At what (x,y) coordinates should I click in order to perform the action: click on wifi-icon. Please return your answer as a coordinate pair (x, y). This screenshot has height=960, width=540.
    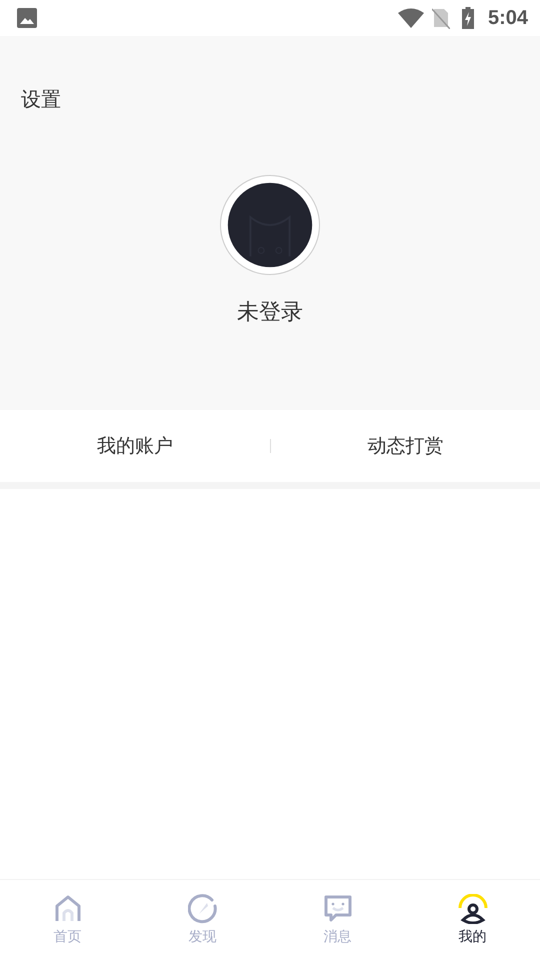
    Looking at the image, I should click on (411, 18).